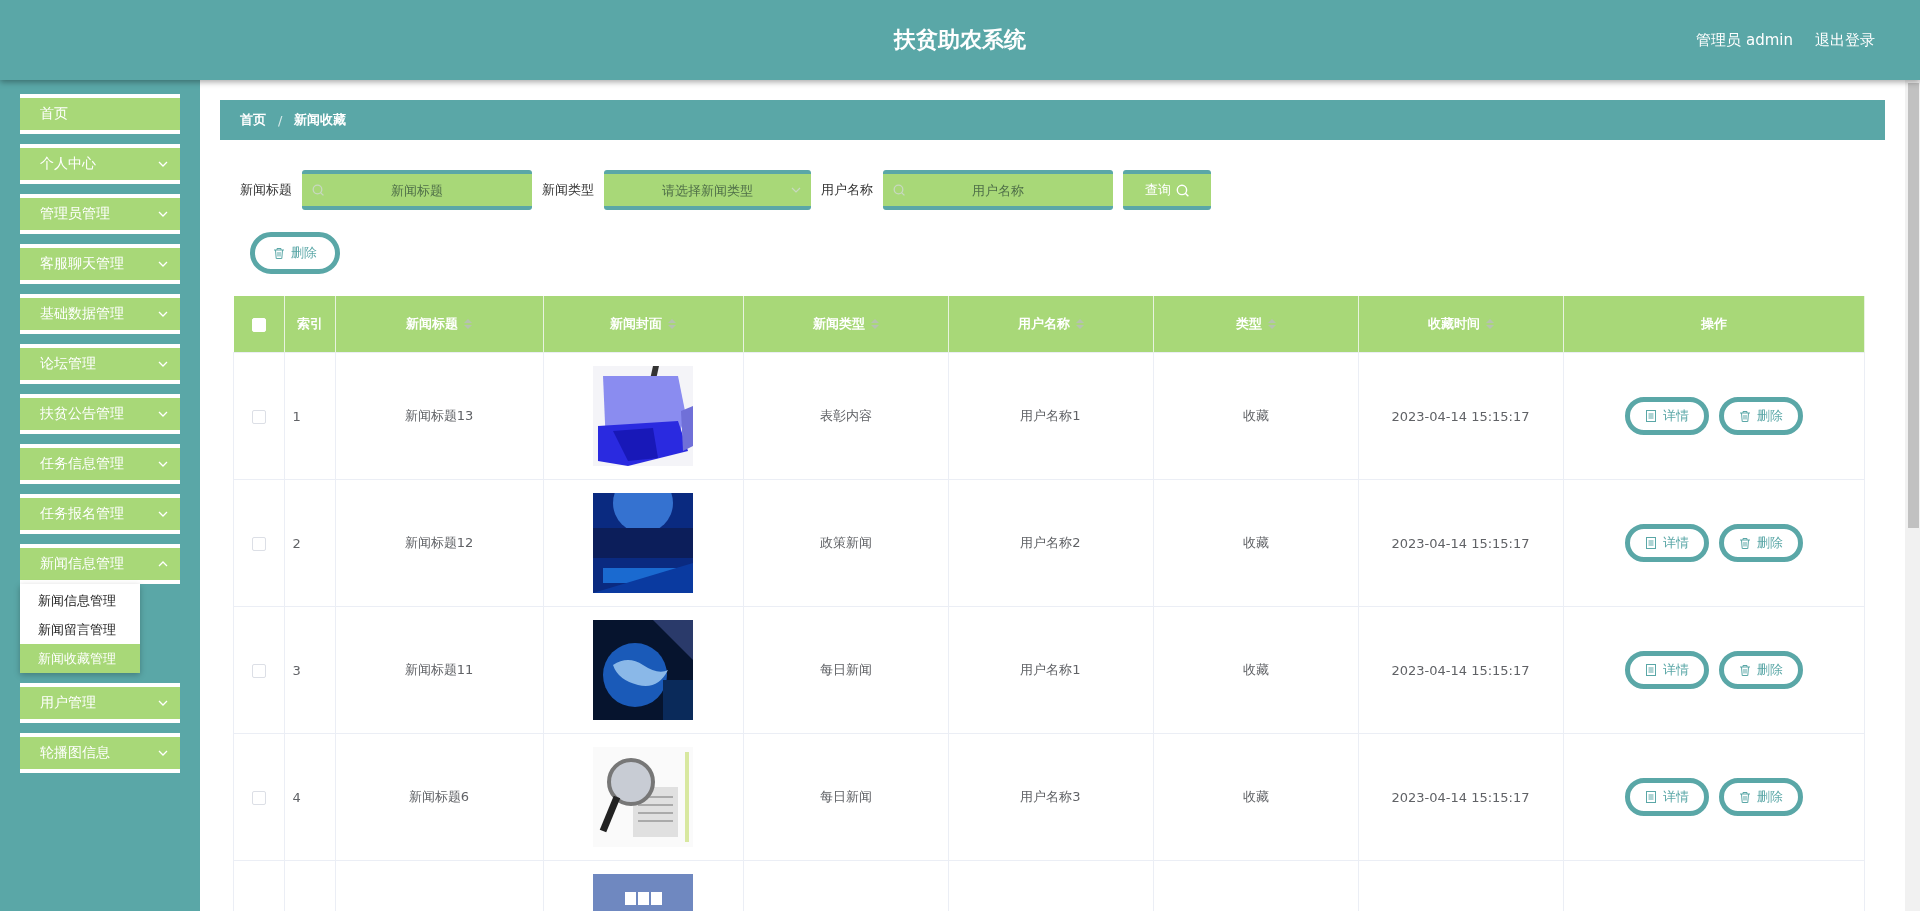 Image resolution: width=1920 pixels, height=911 pixels. Describe the element at coordinates (439, 542) in the screenshot. I see `table-cell: 新闻标题12` at that location.